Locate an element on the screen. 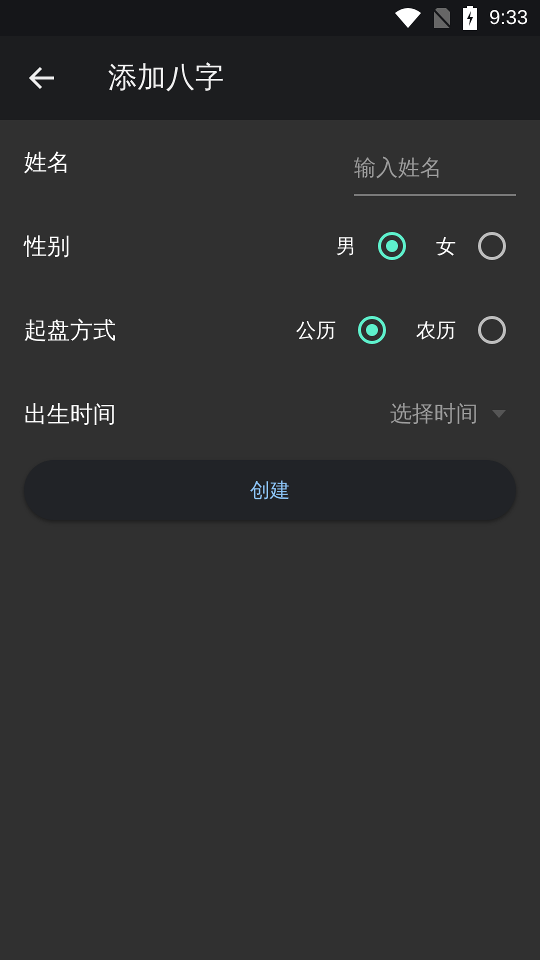 This screenshot has width=540, height=960. page-title: 添加八字 is located at coordinates (166, 77).